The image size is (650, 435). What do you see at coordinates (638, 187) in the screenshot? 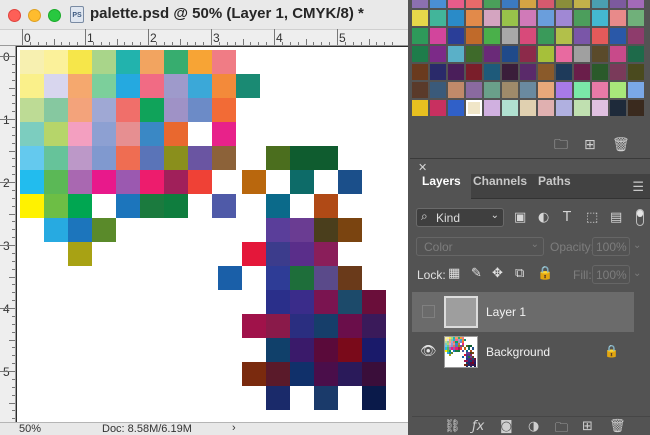
I see `panel-menu-icon: ☰` at bounding box center [638, 187].